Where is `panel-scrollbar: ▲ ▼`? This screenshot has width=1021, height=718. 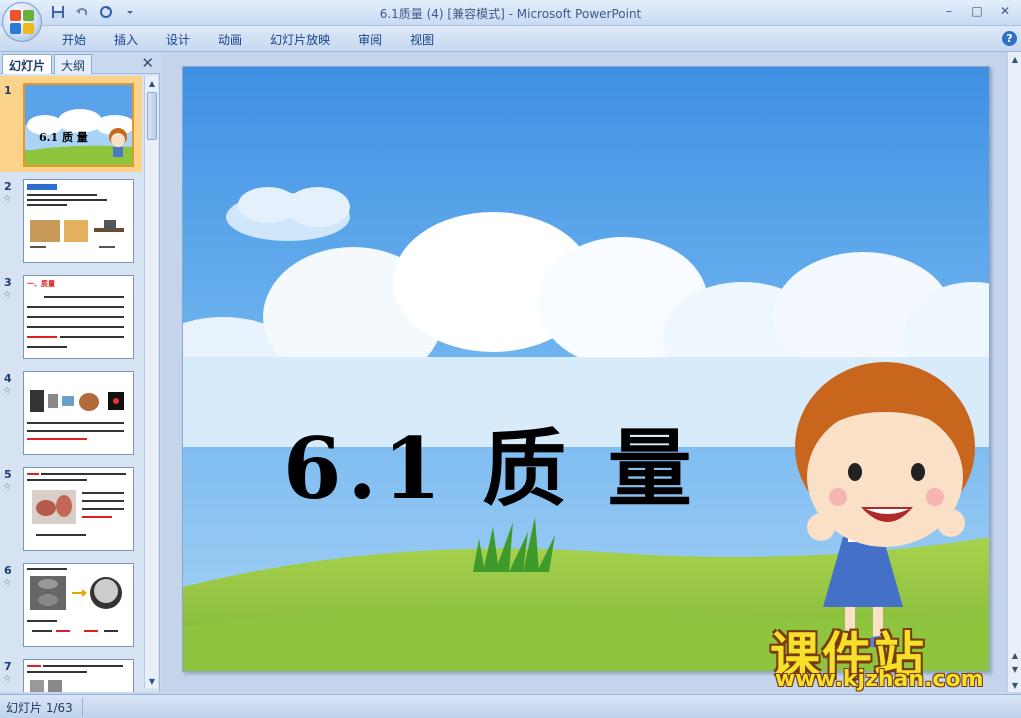 panel-scrollbar: ▲ ▼ is located at coordinates (151, 382).